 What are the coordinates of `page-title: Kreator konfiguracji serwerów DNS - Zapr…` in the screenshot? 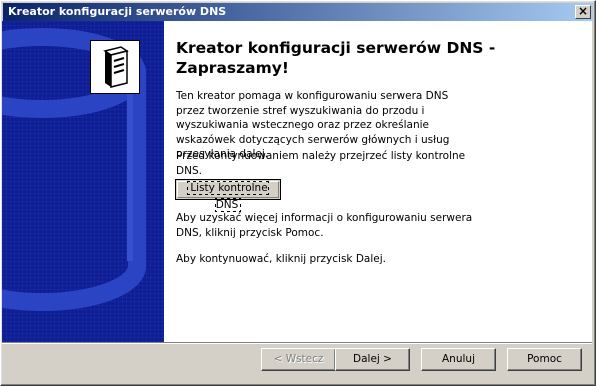 It's located at (336, 58).